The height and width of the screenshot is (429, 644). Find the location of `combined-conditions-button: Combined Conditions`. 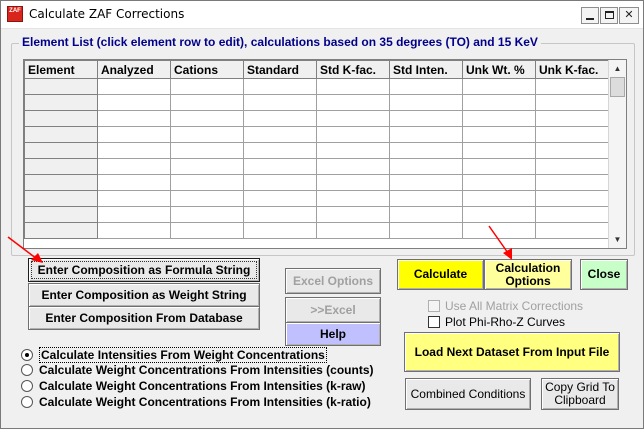

combined-conditions-button: Combined Conditions is located at coordinates (468, 394).